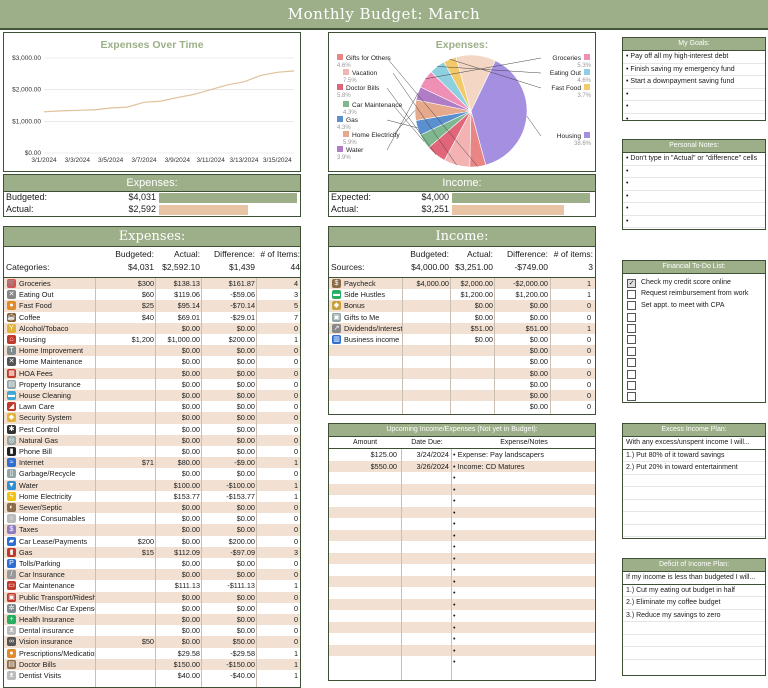  Describe the element at coordinates (45, 418) in the screenshot. I see `category-name: Security System` at that location.